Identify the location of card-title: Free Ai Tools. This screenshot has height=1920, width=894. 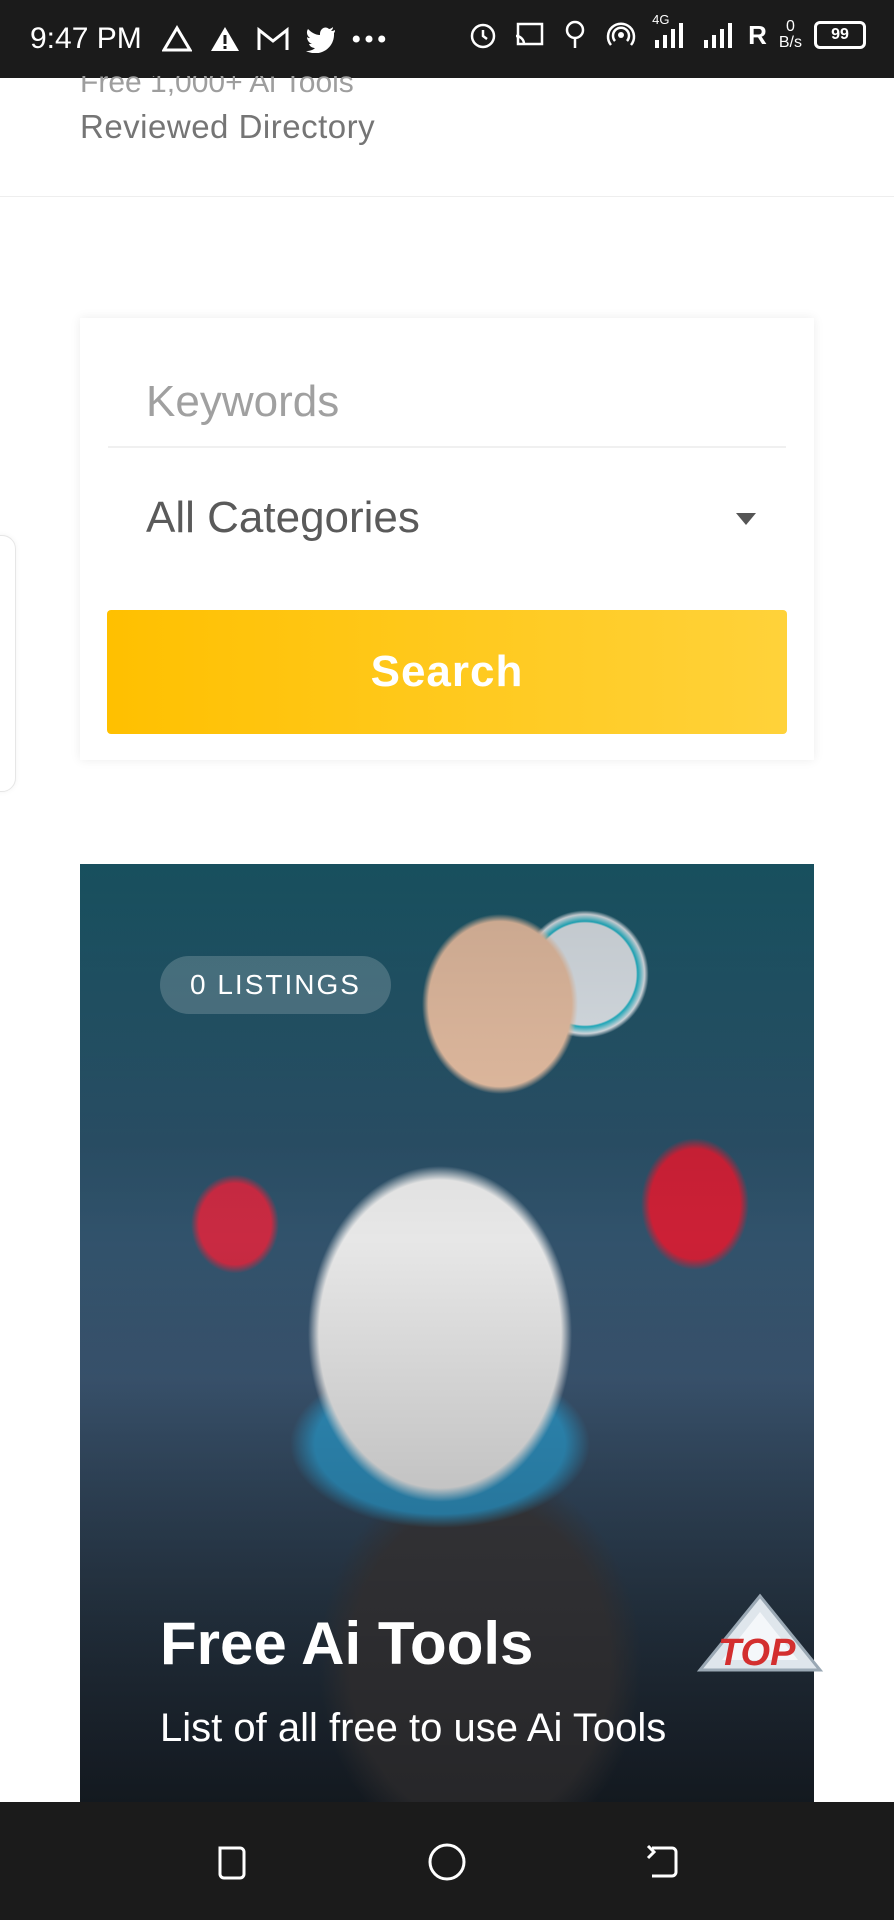
(346, 1643).